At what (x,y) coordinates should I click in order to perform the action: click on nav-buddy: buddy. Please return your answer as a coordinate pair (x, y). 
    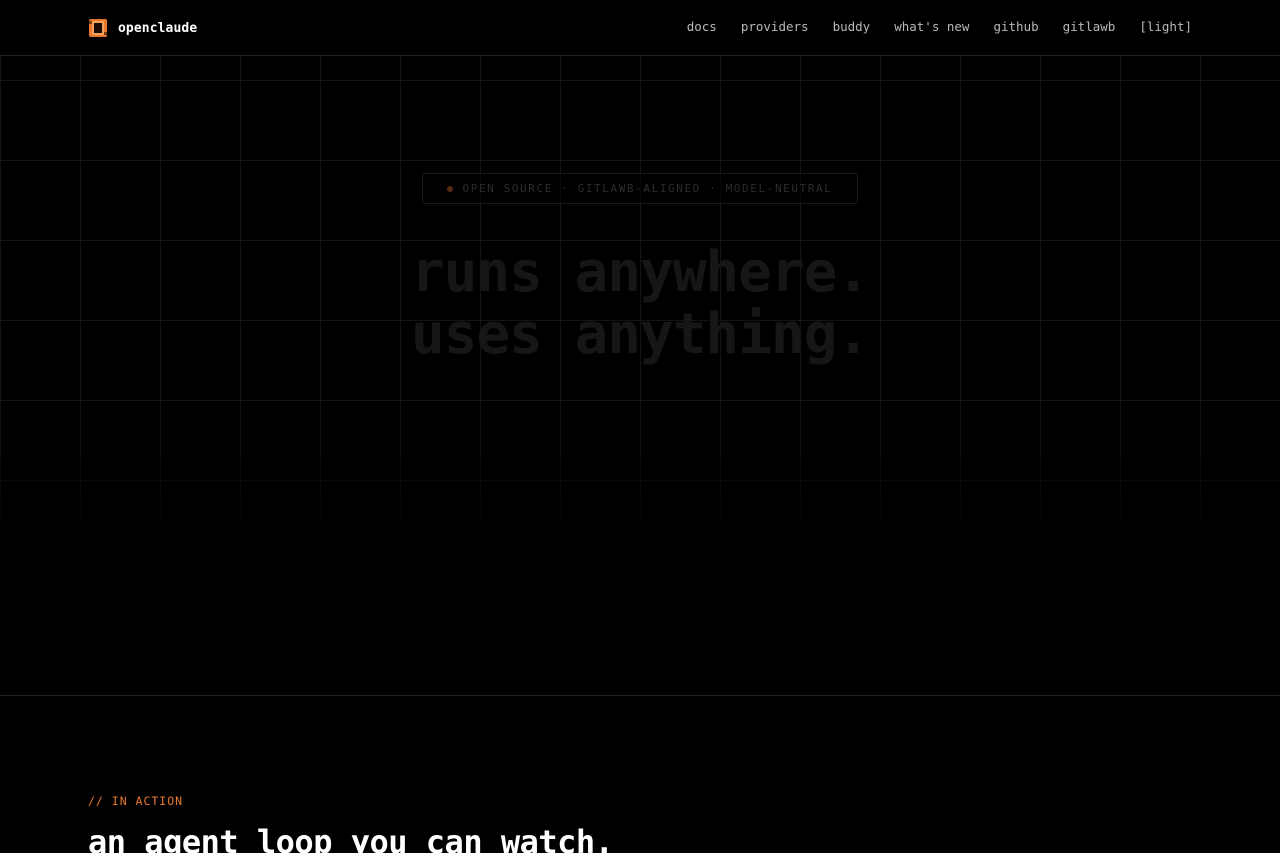
    Looking at the image, I should click on (852, 26).